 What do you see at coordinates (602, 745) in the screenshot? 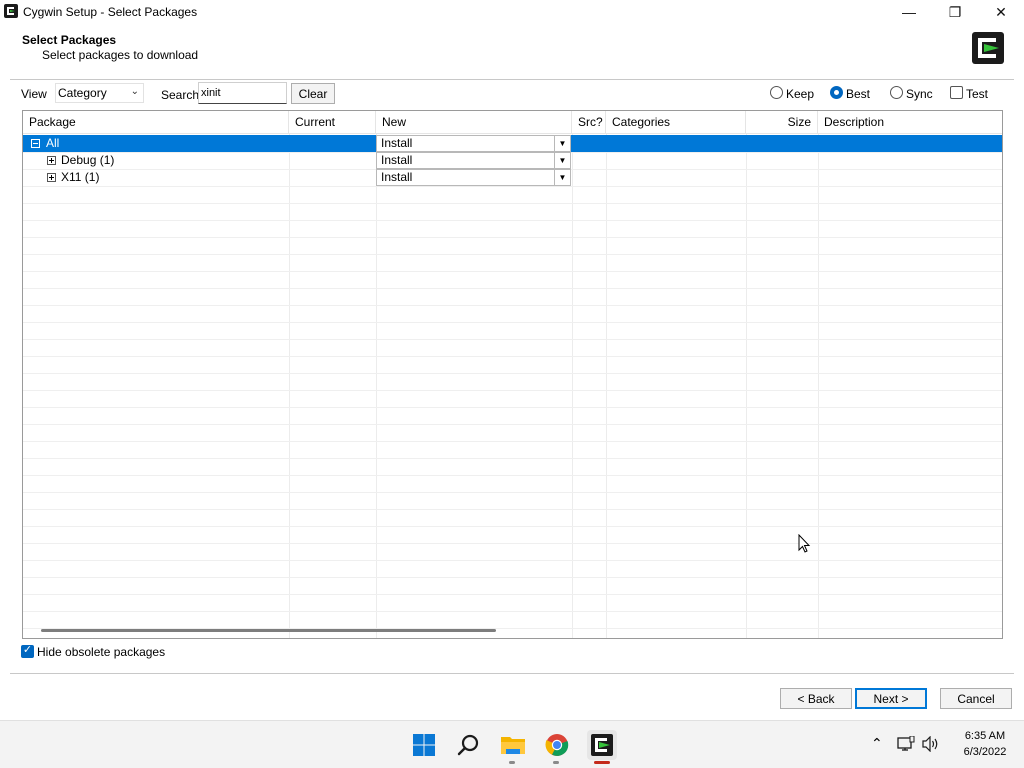
I see `cygwin-setup-icon` at bounding box center [602, 745].